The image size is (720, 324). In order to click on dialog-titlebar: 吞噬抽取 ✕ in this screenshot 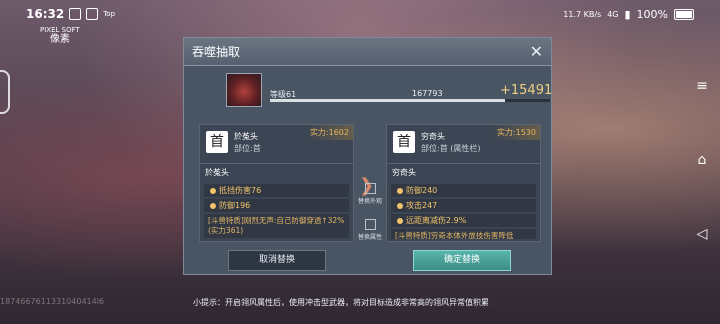, I will do `click(367, 52)`.